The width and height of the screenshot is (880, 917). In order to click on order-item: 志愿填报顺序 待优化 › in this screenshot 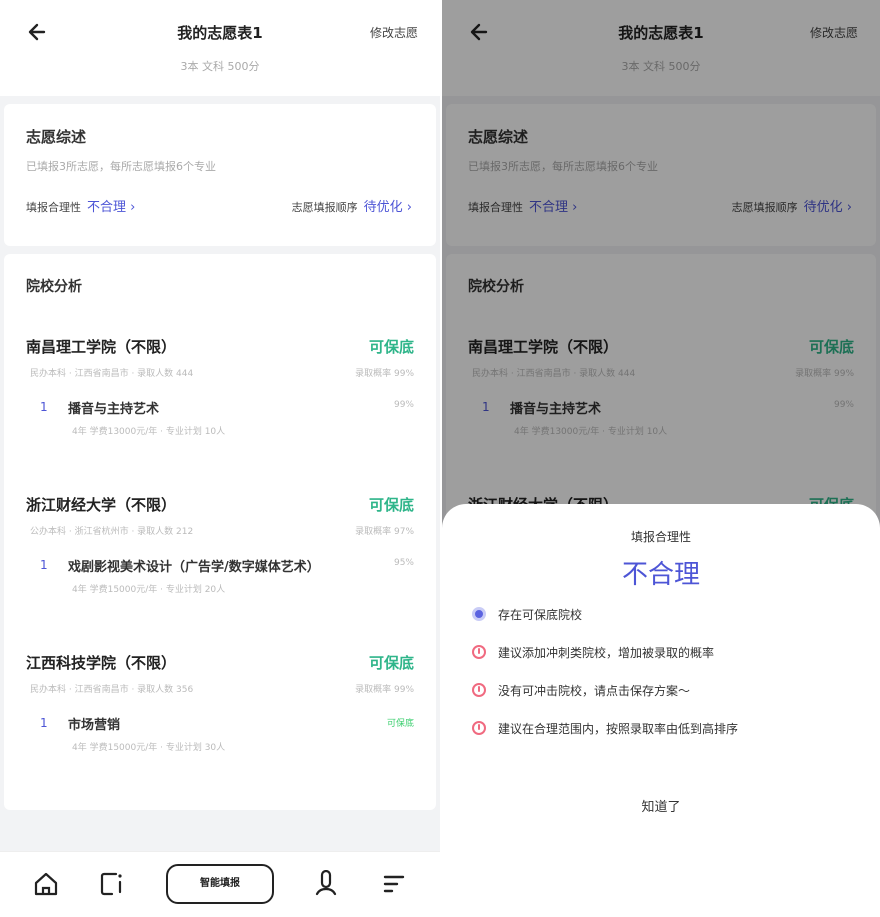, I will do `click(352, 205)`.